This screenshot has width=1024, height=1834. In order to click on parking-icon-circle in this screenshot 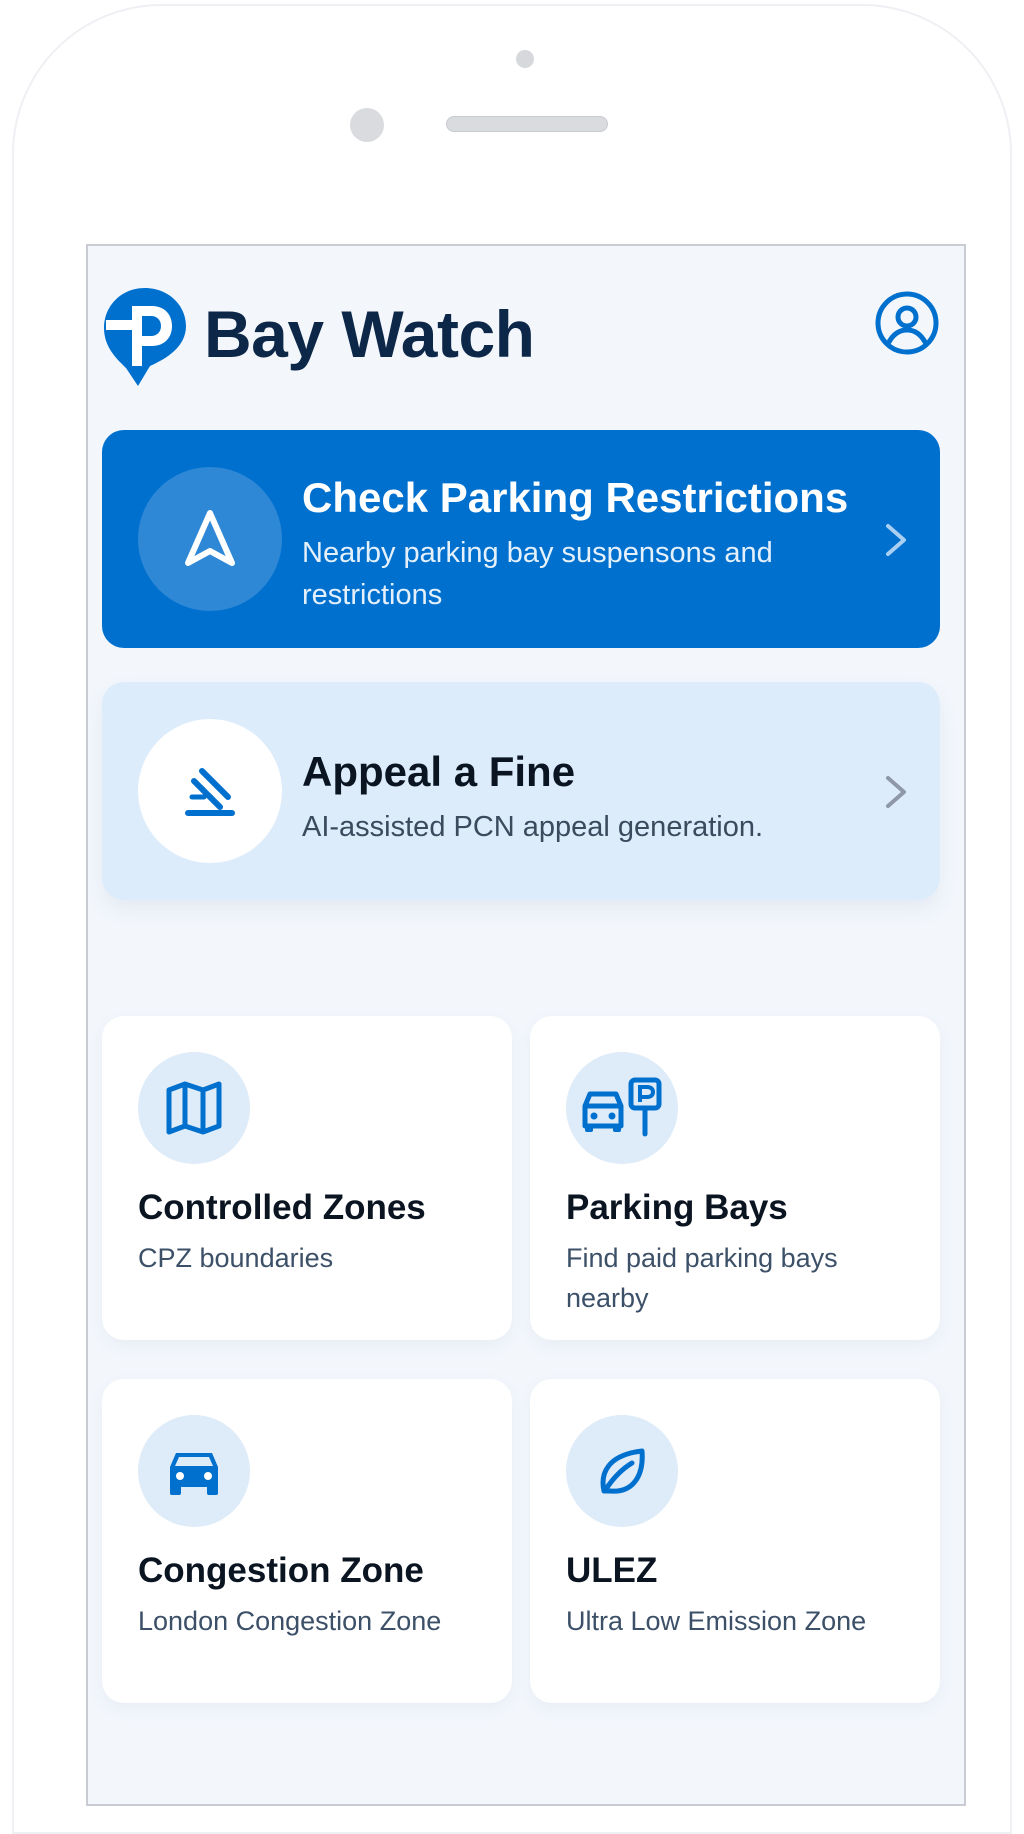, I will do `click(622, 1108)`.